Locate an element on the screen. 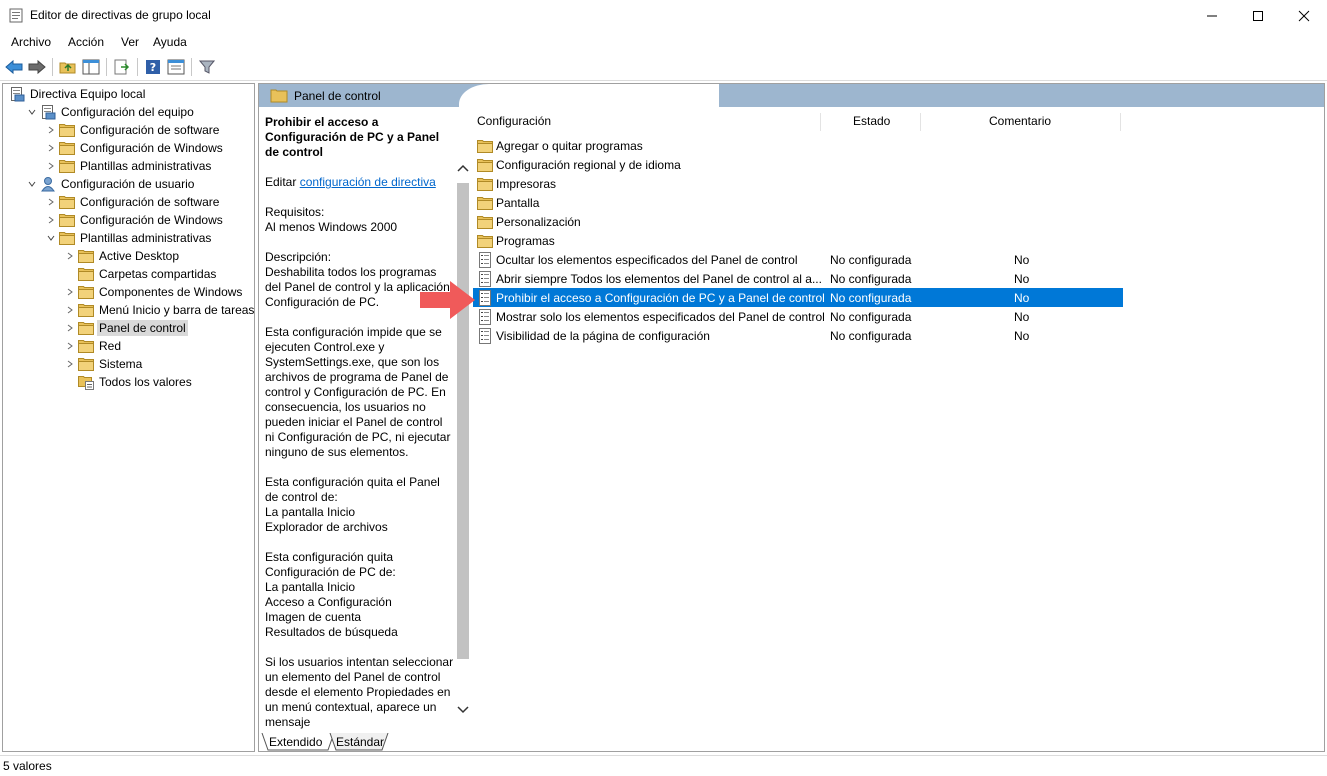  export-list-button is located at coordinates (122, 67).